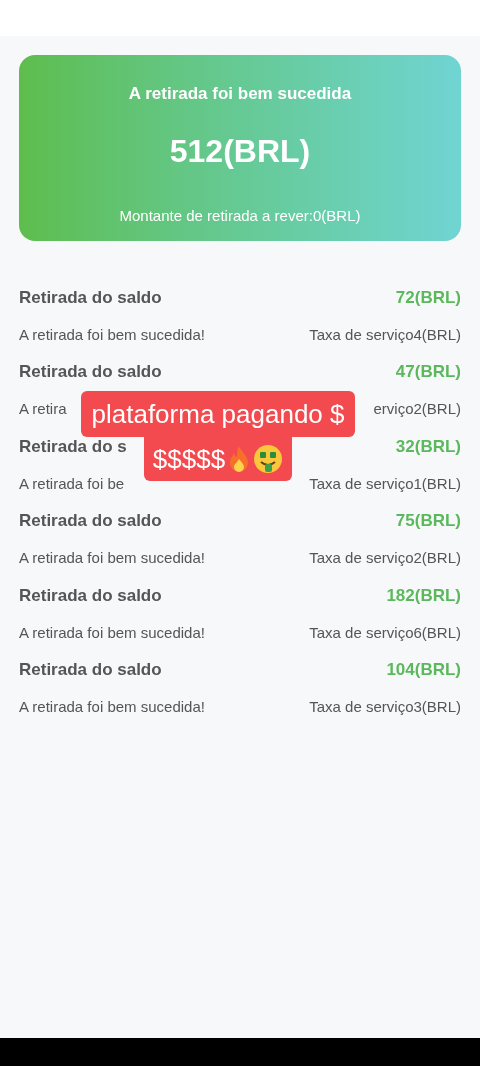 The height and width of the screenshot is (1066, 480). Describe the element at coordinates (73, 446) in the screenshot. I see `record-title: Retirada do s` at that location.